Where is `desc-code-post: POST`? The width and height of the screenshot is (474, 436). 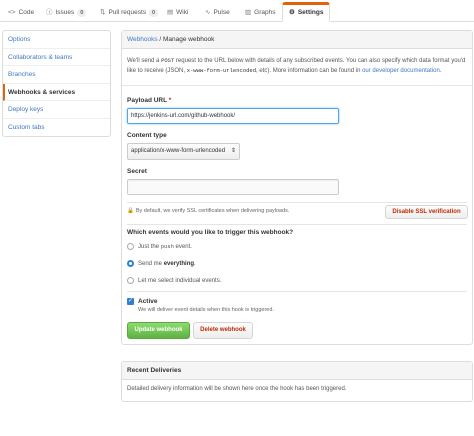 desc-code-post: POST is located at coordinates (168, 60).